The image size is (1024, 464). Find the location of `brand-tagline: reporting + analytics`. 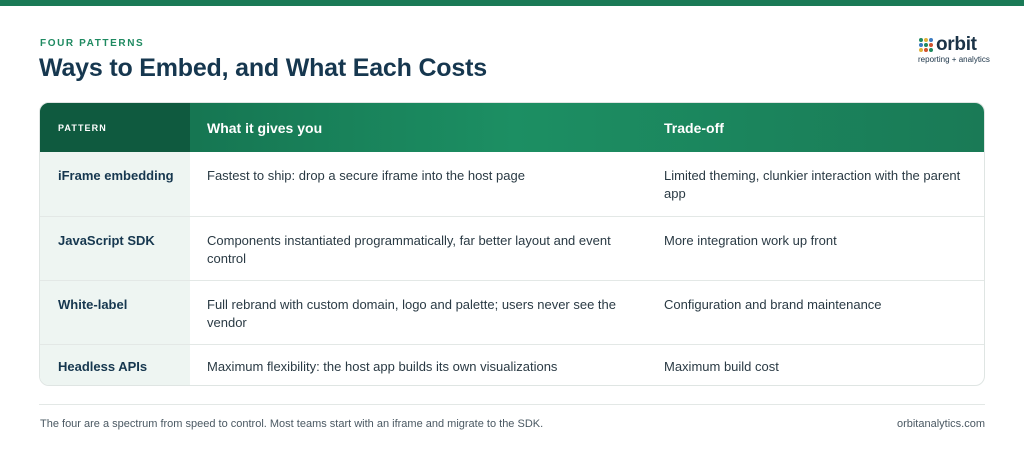

brand-tagline: reporting + analytics is located at coordinates (954, 59).